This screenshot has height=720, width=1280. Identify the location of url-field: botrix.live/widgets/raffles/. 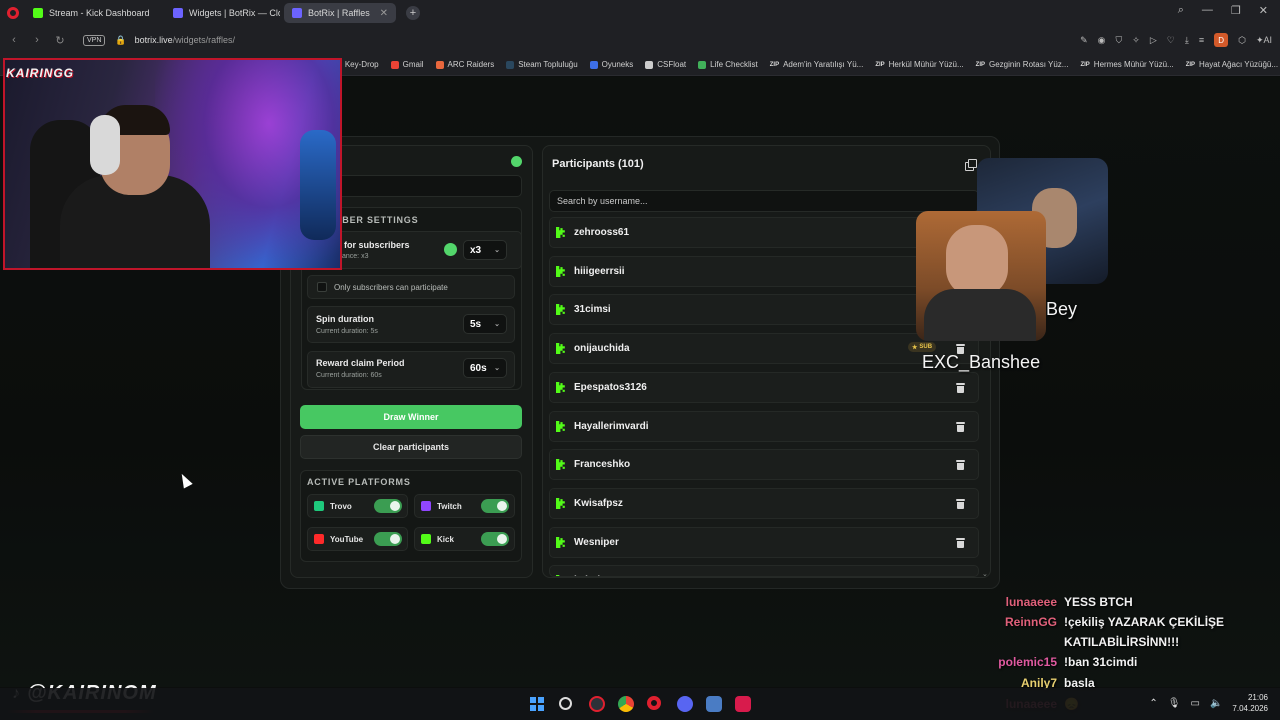
(185, 40).